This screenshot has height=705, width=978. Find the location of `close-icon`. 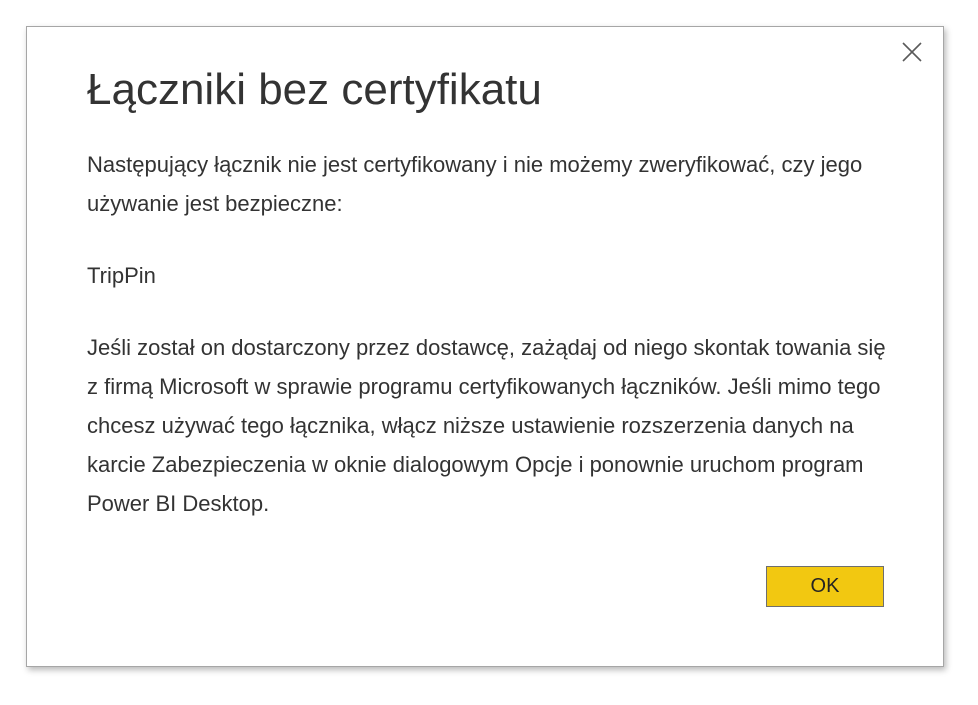

close-icon is located at coordinates (912, 52).